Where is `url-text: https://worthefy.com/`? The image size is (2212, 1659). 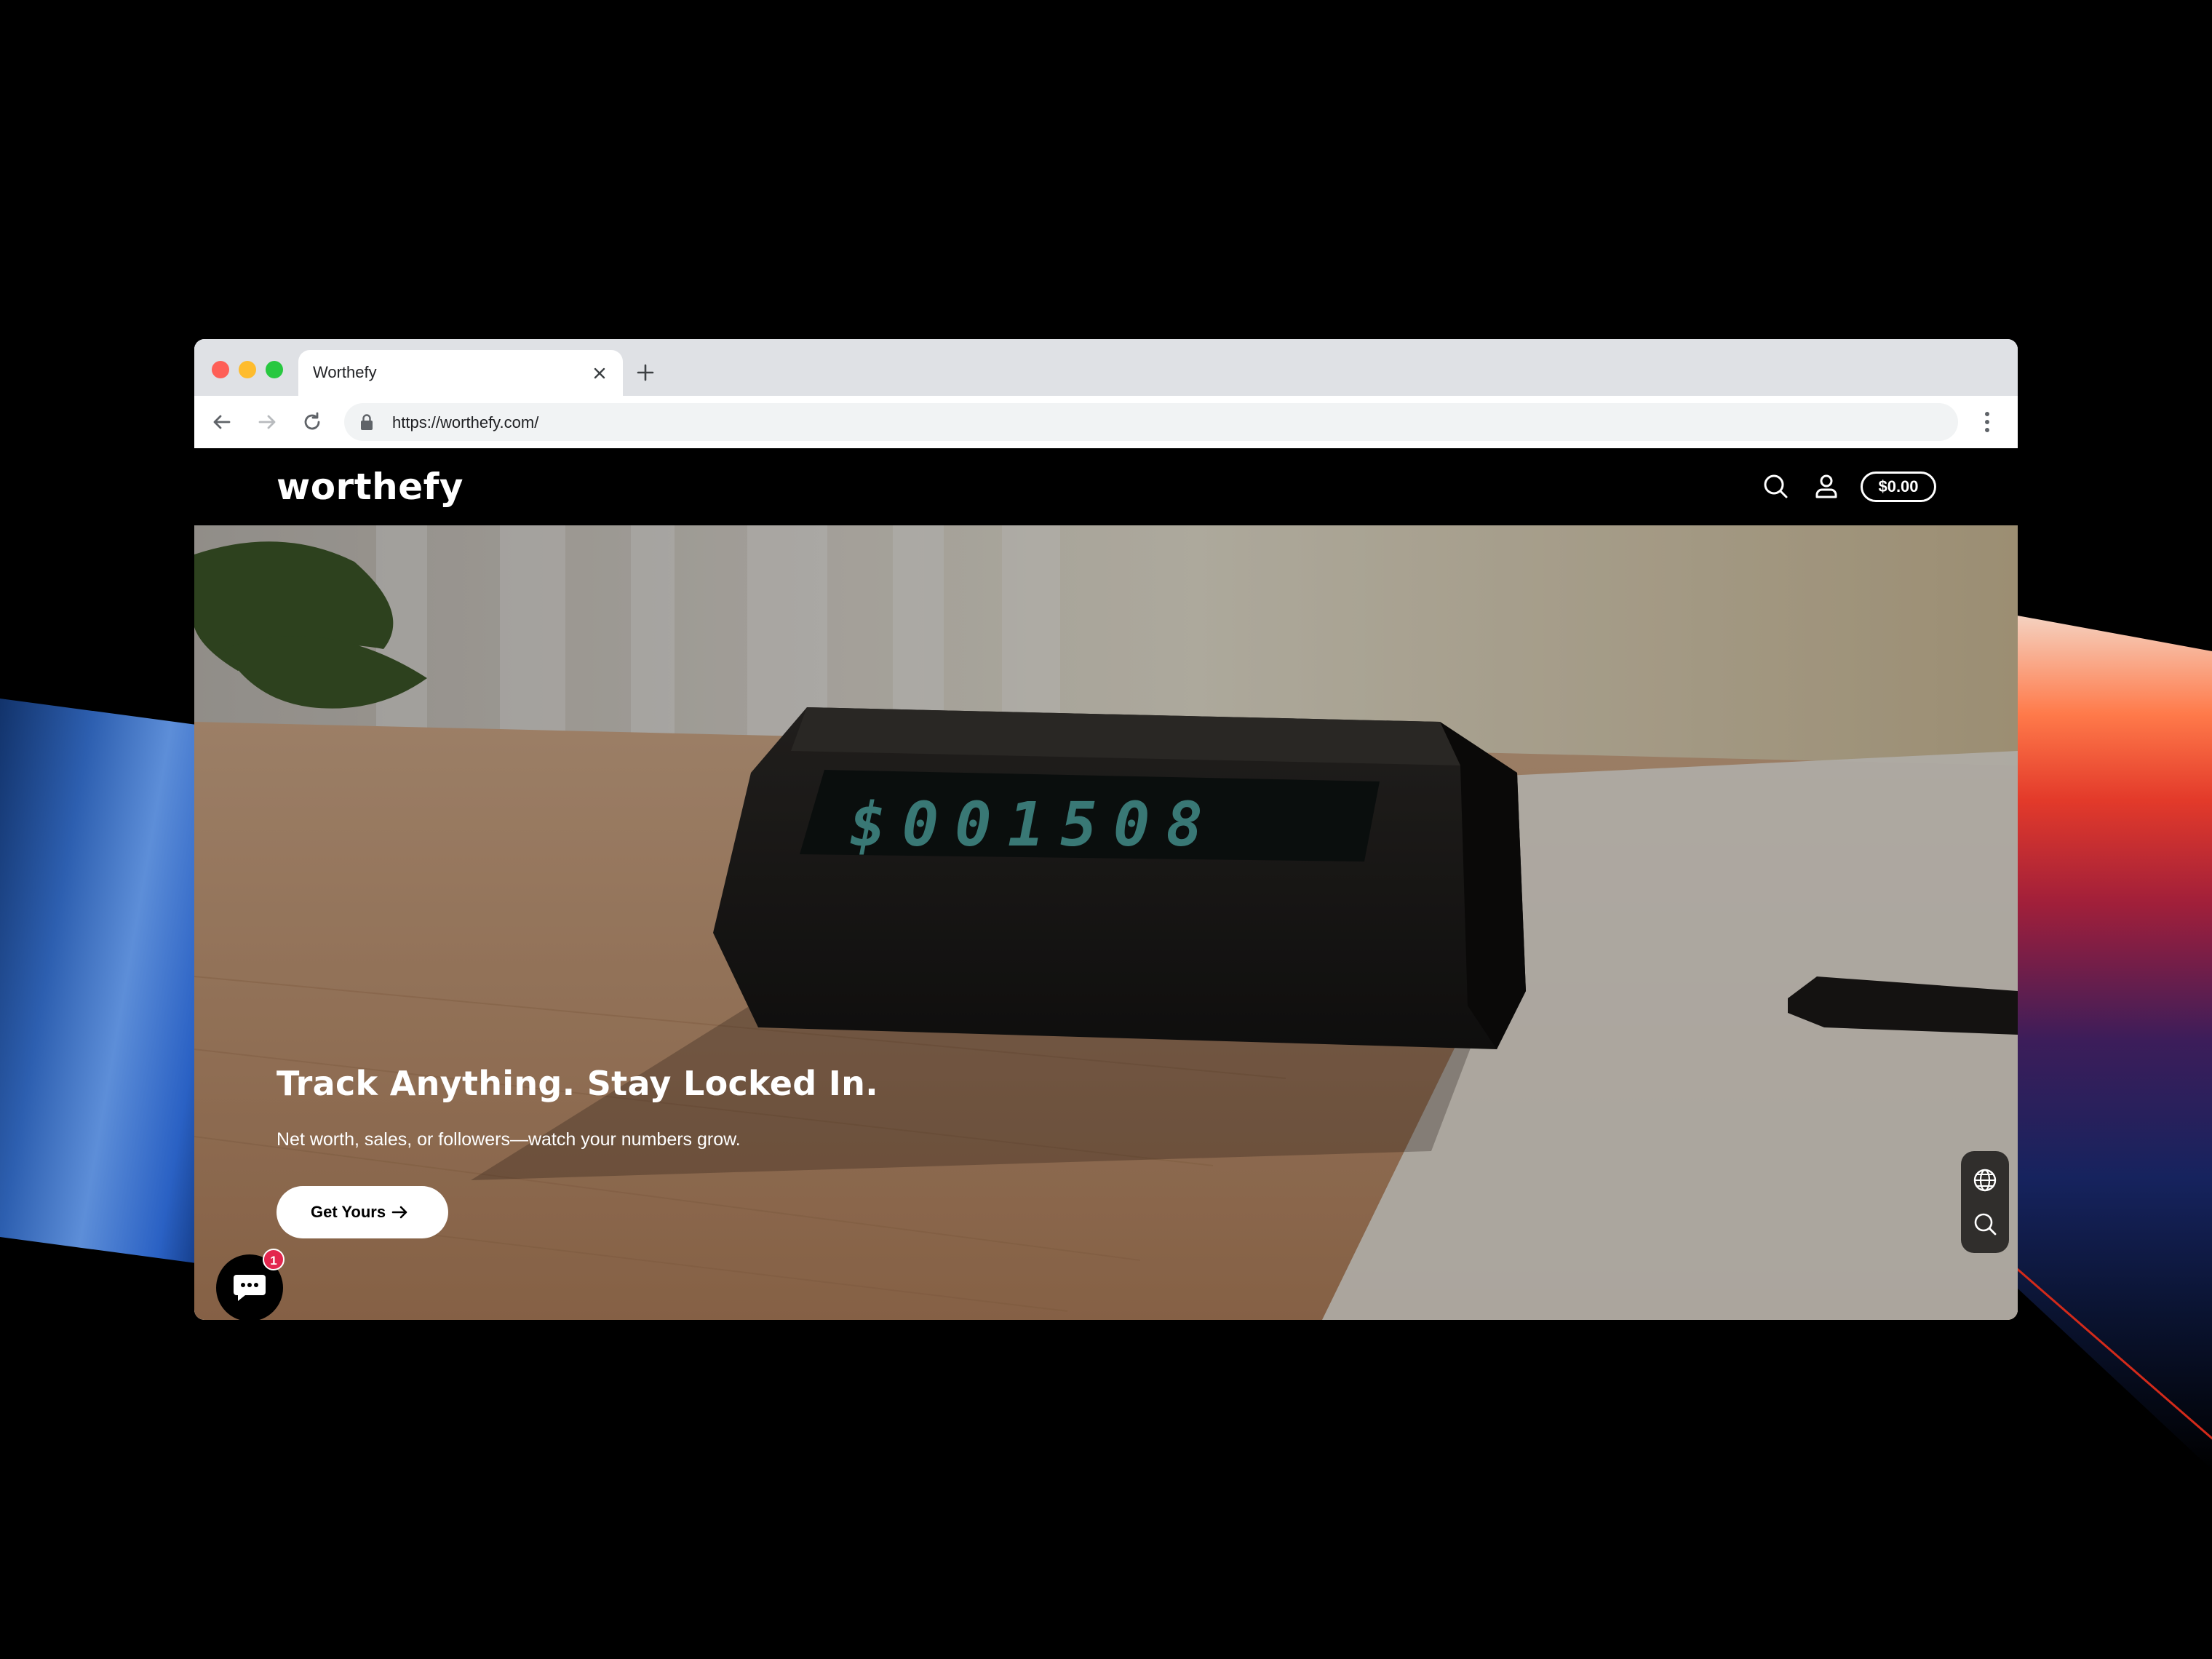 url-text: https://worthefy.com/ is located at coordinates (465, 422).